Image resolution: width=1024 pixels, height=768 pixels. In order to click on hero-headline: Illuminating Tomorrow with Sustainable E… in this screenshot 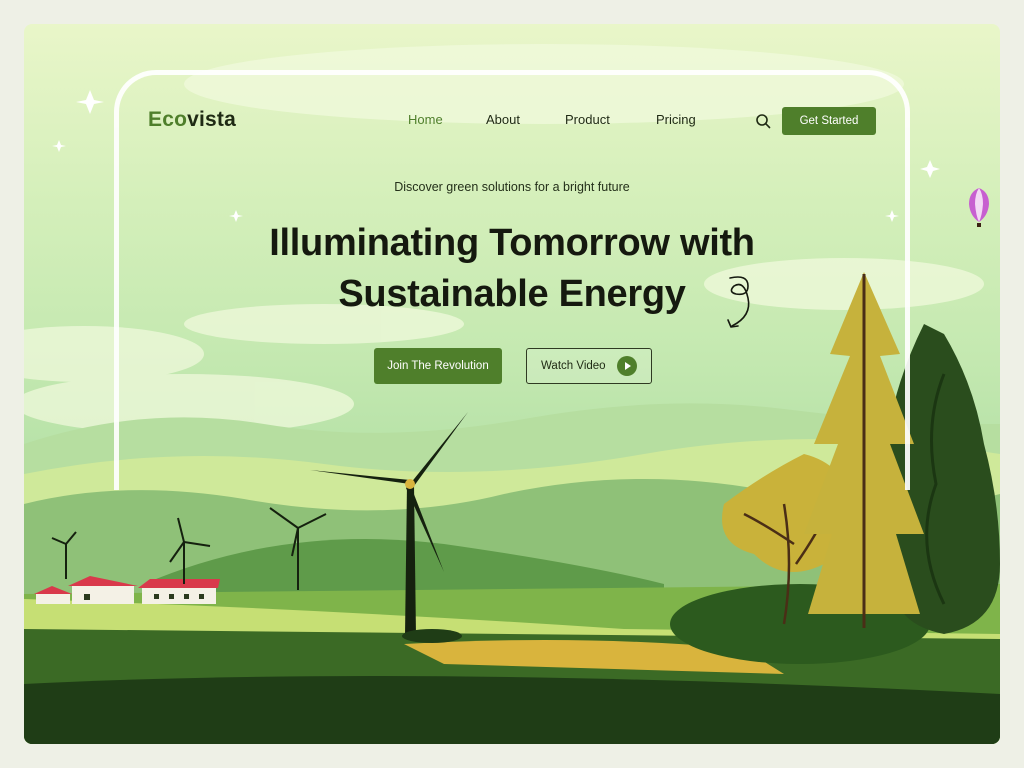, I will do `click(512, 269)`.